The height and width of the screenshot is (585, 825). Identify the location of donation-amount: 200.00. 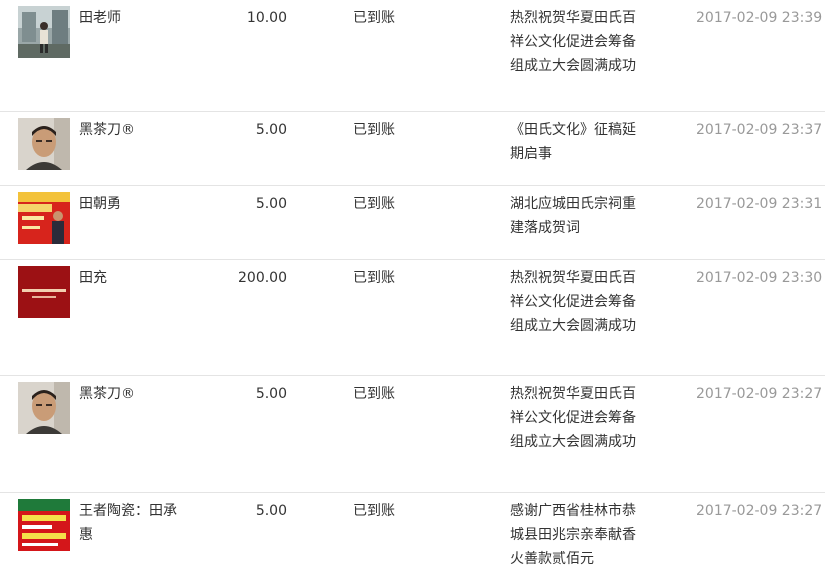
(262, 278).